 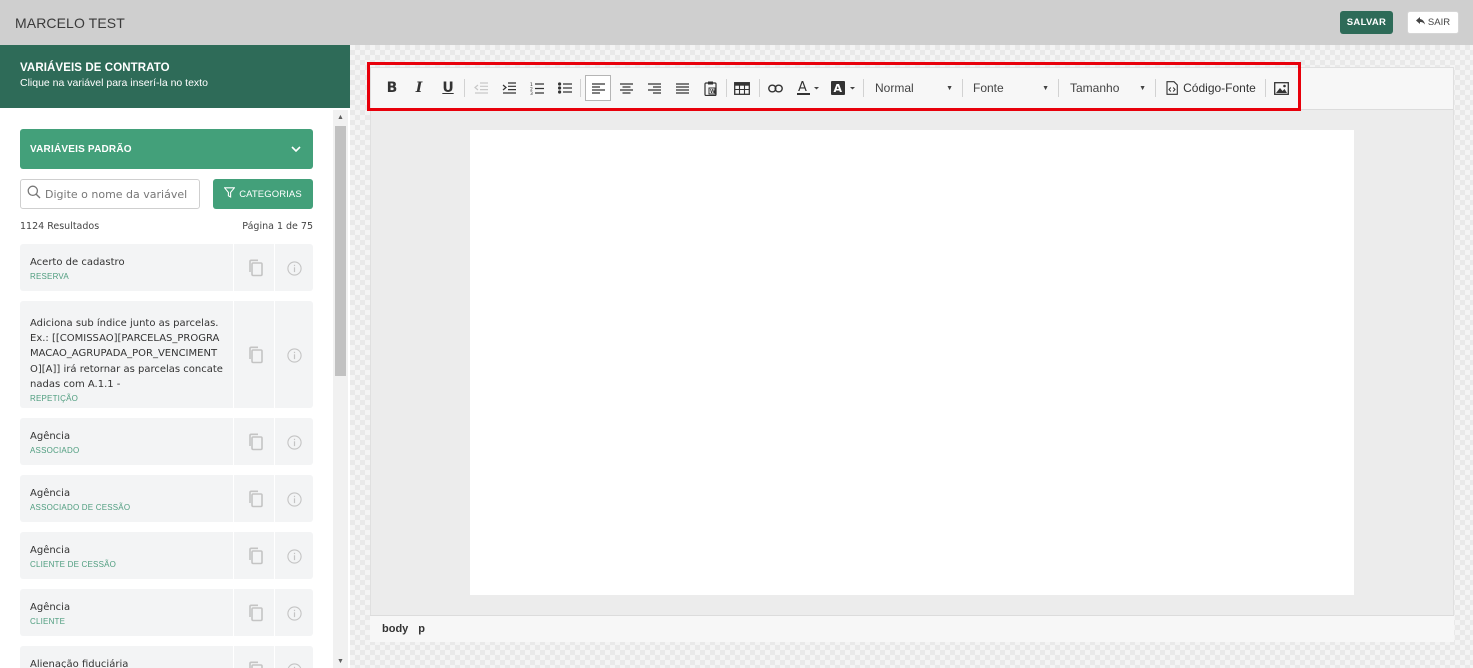 What do you see at coordinates (166, 149) in the screenshot?
I see `default-variables-dropdown: VARIÁVEIS PADRÃO` at bounding box center [166, 149].